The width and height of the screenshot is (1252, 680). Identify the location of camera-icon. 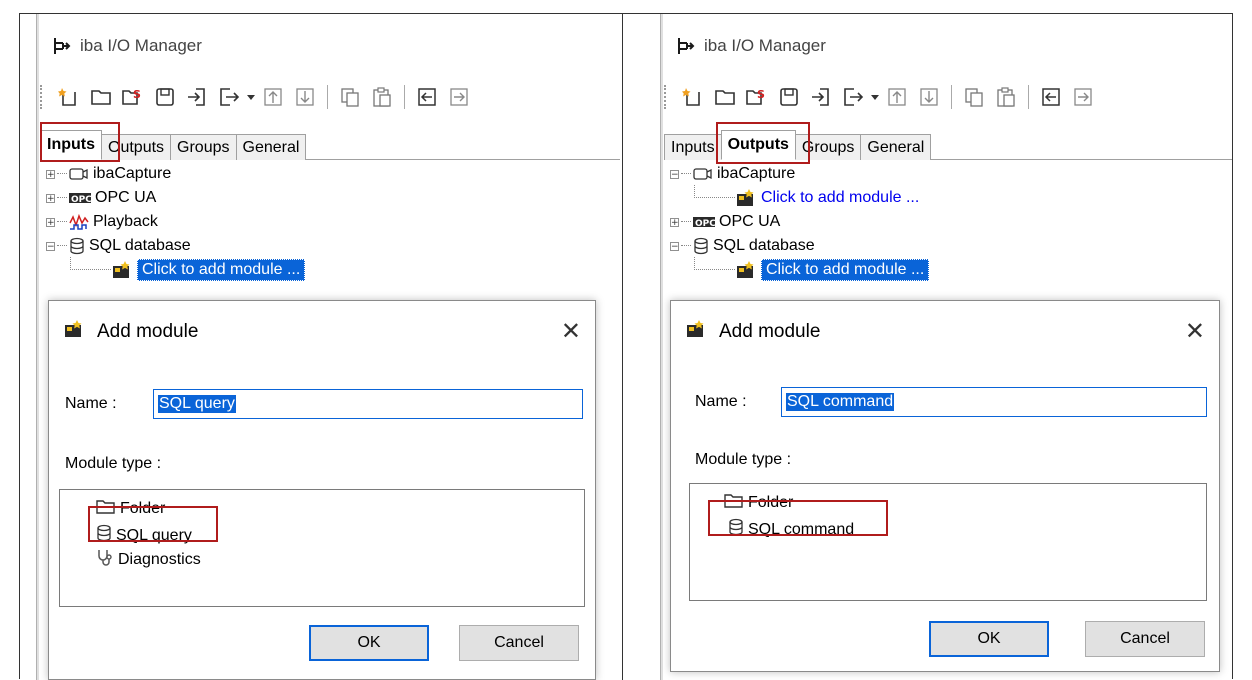
(79, 174).